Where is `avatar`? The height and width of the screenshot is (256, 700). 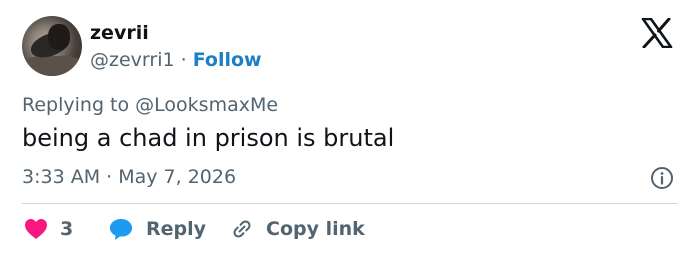 avatar is located at coordinates (52, 46).